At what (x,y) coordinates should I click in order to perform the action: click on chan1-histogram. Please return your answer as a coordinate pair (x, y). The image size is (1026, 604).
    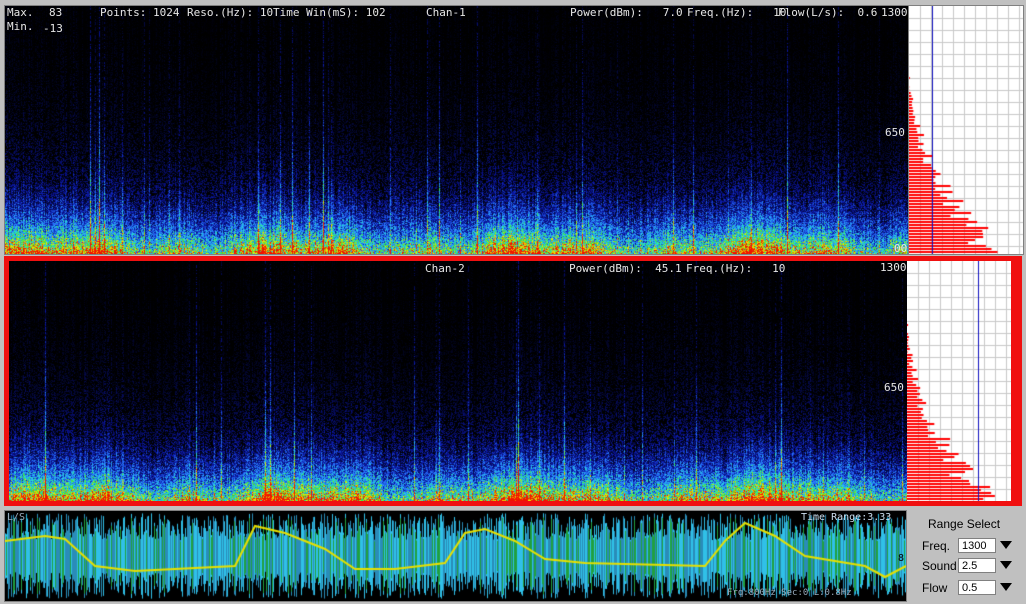
    Looking at the image, I should click on (966, 130).